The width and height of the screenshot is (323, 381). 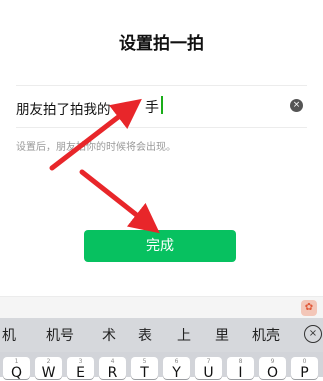 What do you see at coordinates (60, 335) in the screenshot?
I see `candidate-item: 机号` at bounding box center [60, 335].